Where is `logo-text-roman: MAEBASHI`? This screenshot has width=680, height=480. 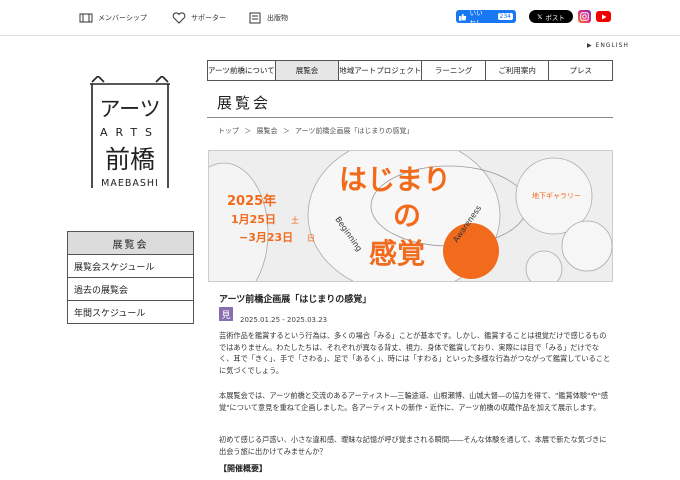 logo-text-roman: MAEBASHI is located at coordinates (130, 183).